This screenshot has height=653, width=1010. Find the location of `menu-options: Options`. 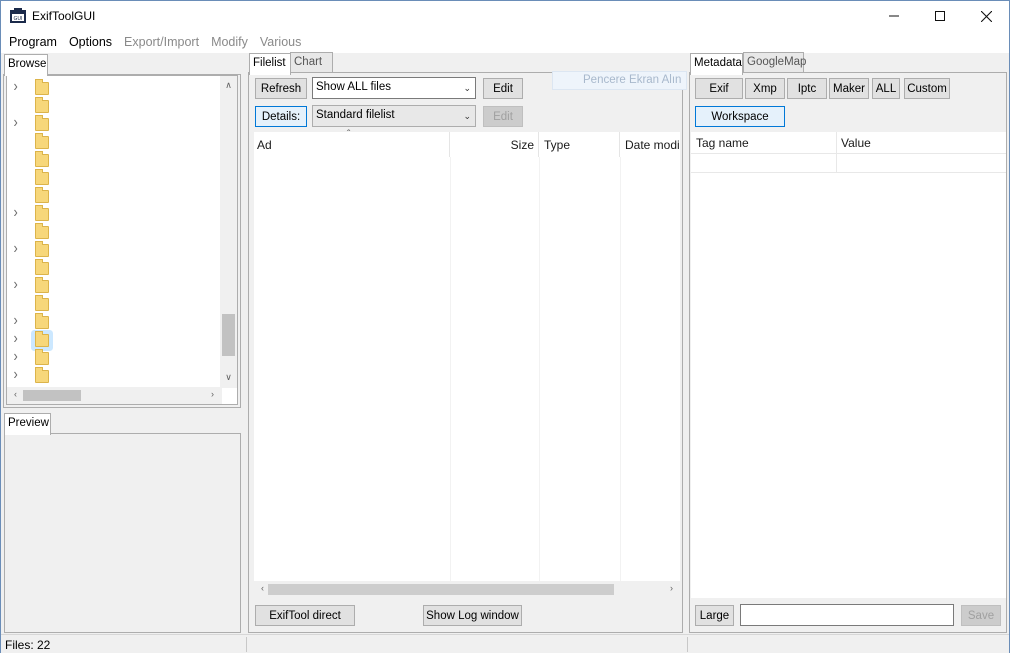

menu-options: Options is located at coordinates (90, 42).